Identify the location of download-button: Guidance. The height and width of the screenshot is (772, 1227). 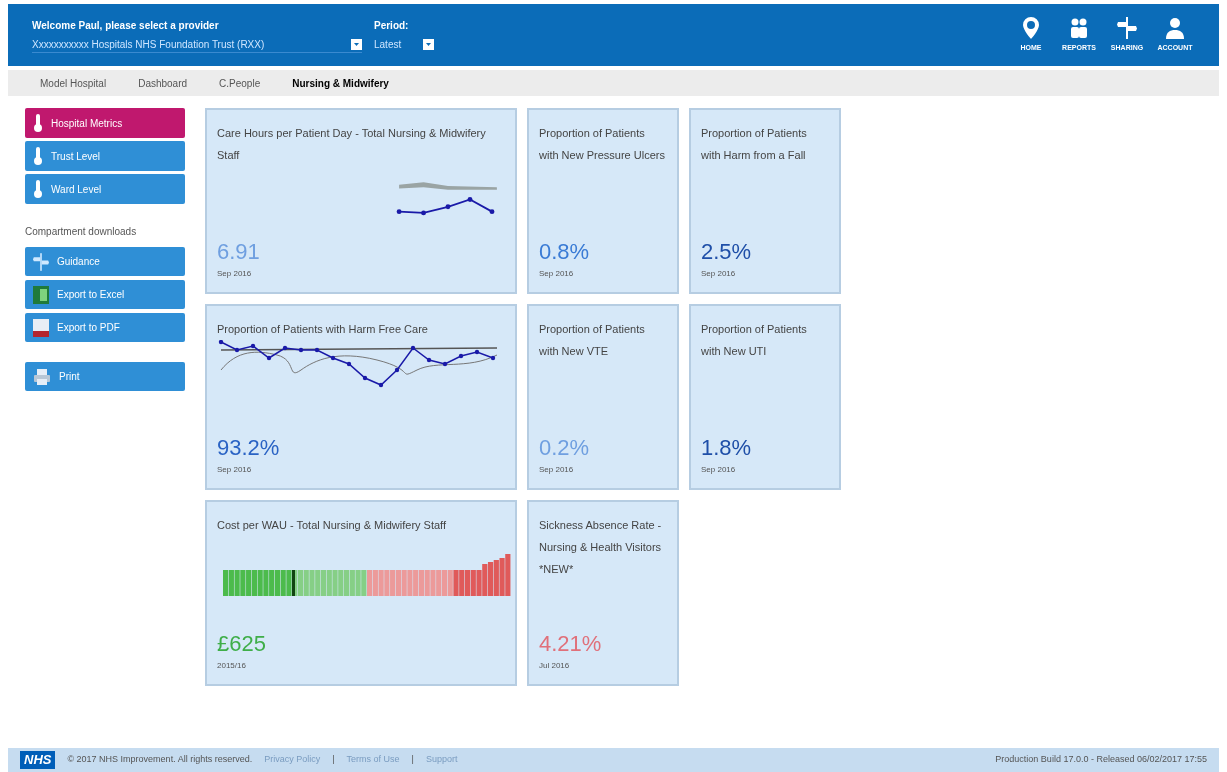
(105, 261).